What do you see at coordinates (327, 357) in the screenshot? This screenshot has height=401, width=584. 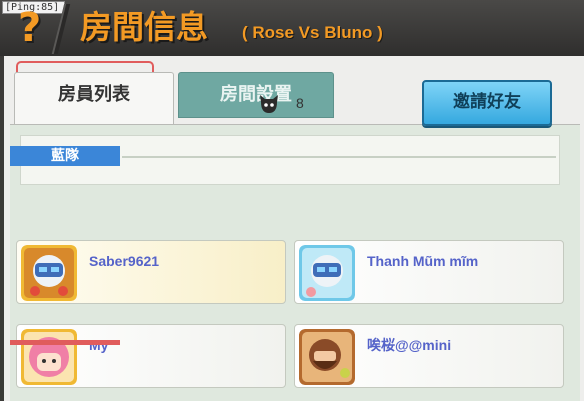 I see `bearded-warrior-avatar-icon` at bounding box center [327, 357].